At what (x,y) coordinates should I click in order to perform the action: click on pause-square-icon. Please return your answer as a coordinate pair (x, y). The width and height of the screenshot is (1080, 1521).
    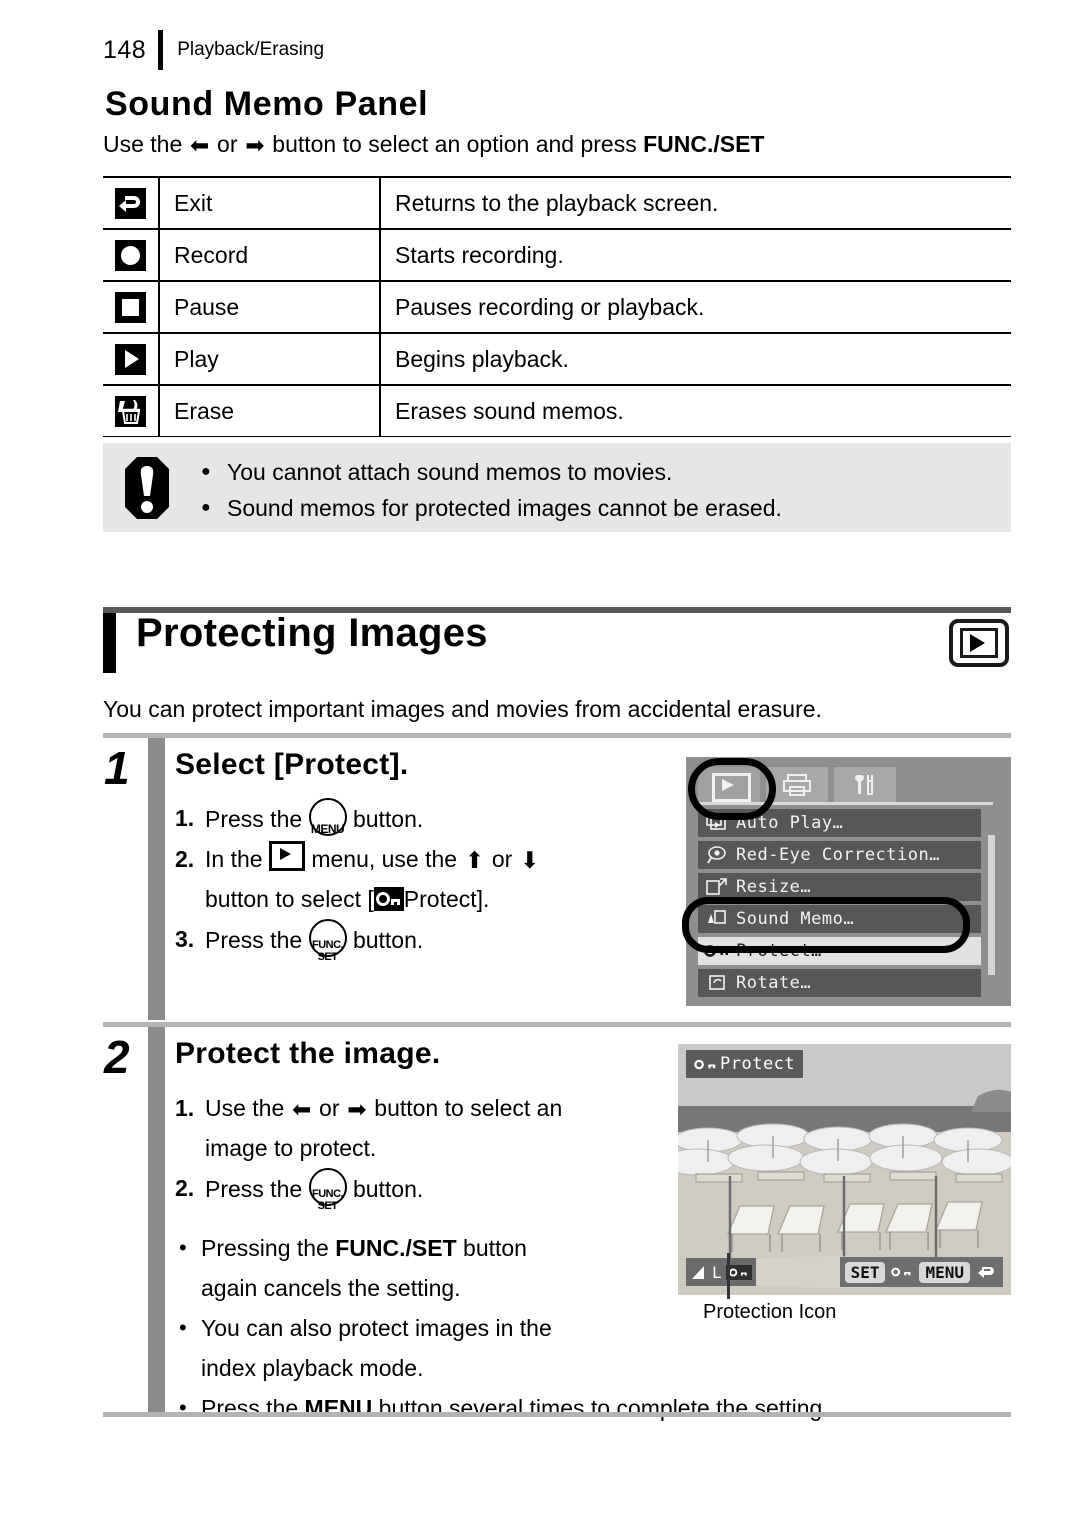
    Looking at the image, I should click on (130, 307).